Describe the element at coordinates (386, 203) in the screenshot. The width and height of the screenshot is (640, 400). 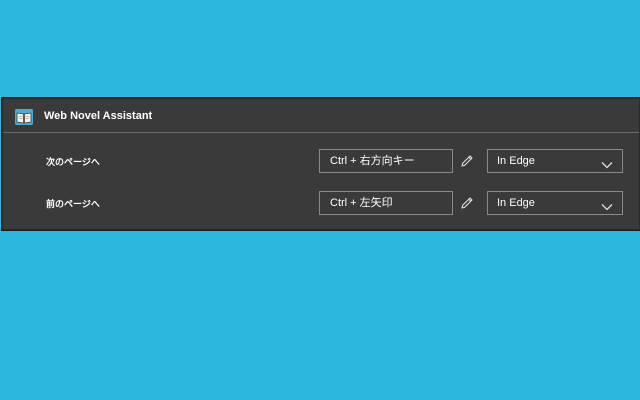
I see `shortcut-input: Ctrl + 左矢印` at that location.